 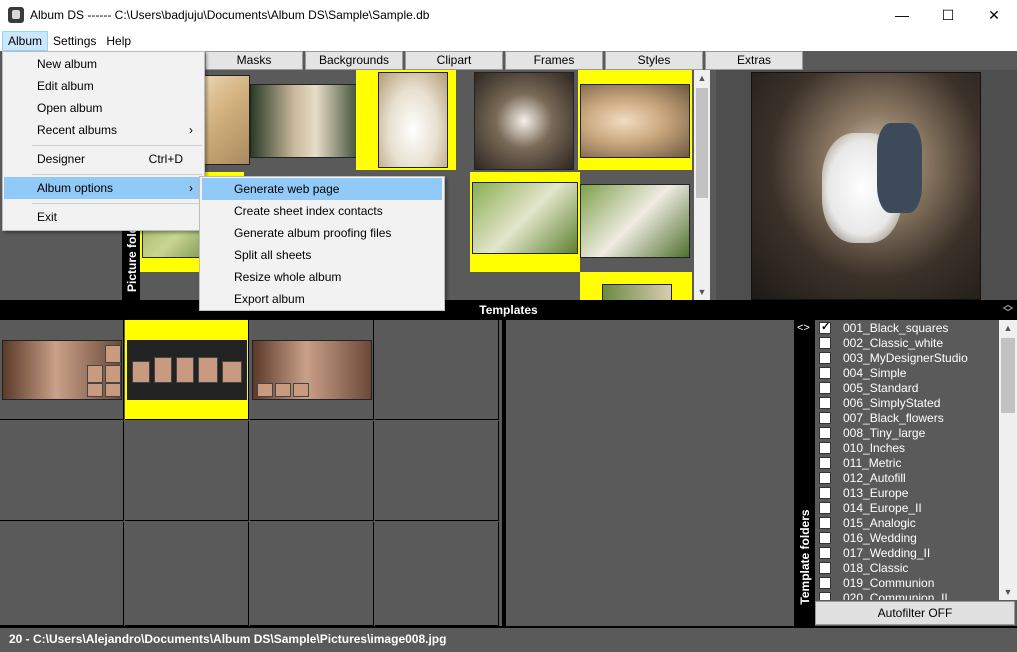 What do you see at coordinates (907, 432) in the screenshot?
I see `template-folder-item: 008_Tiny_large` at bounding box center [907, 432].